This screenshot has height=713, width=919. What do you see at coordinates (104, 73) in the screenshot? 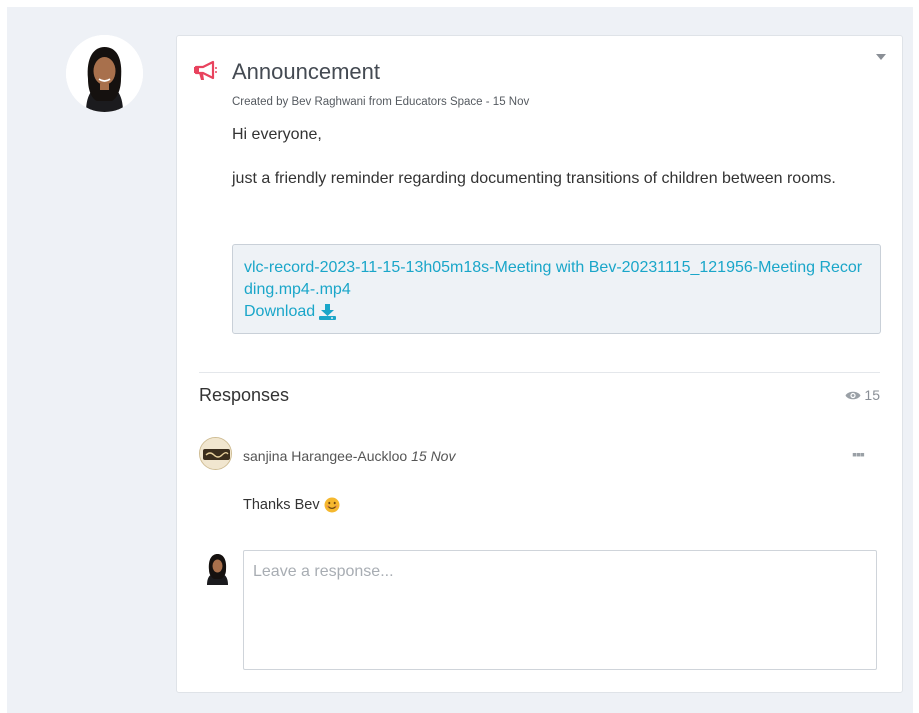
I see `author-avatar` at bounding box center [104, 73].